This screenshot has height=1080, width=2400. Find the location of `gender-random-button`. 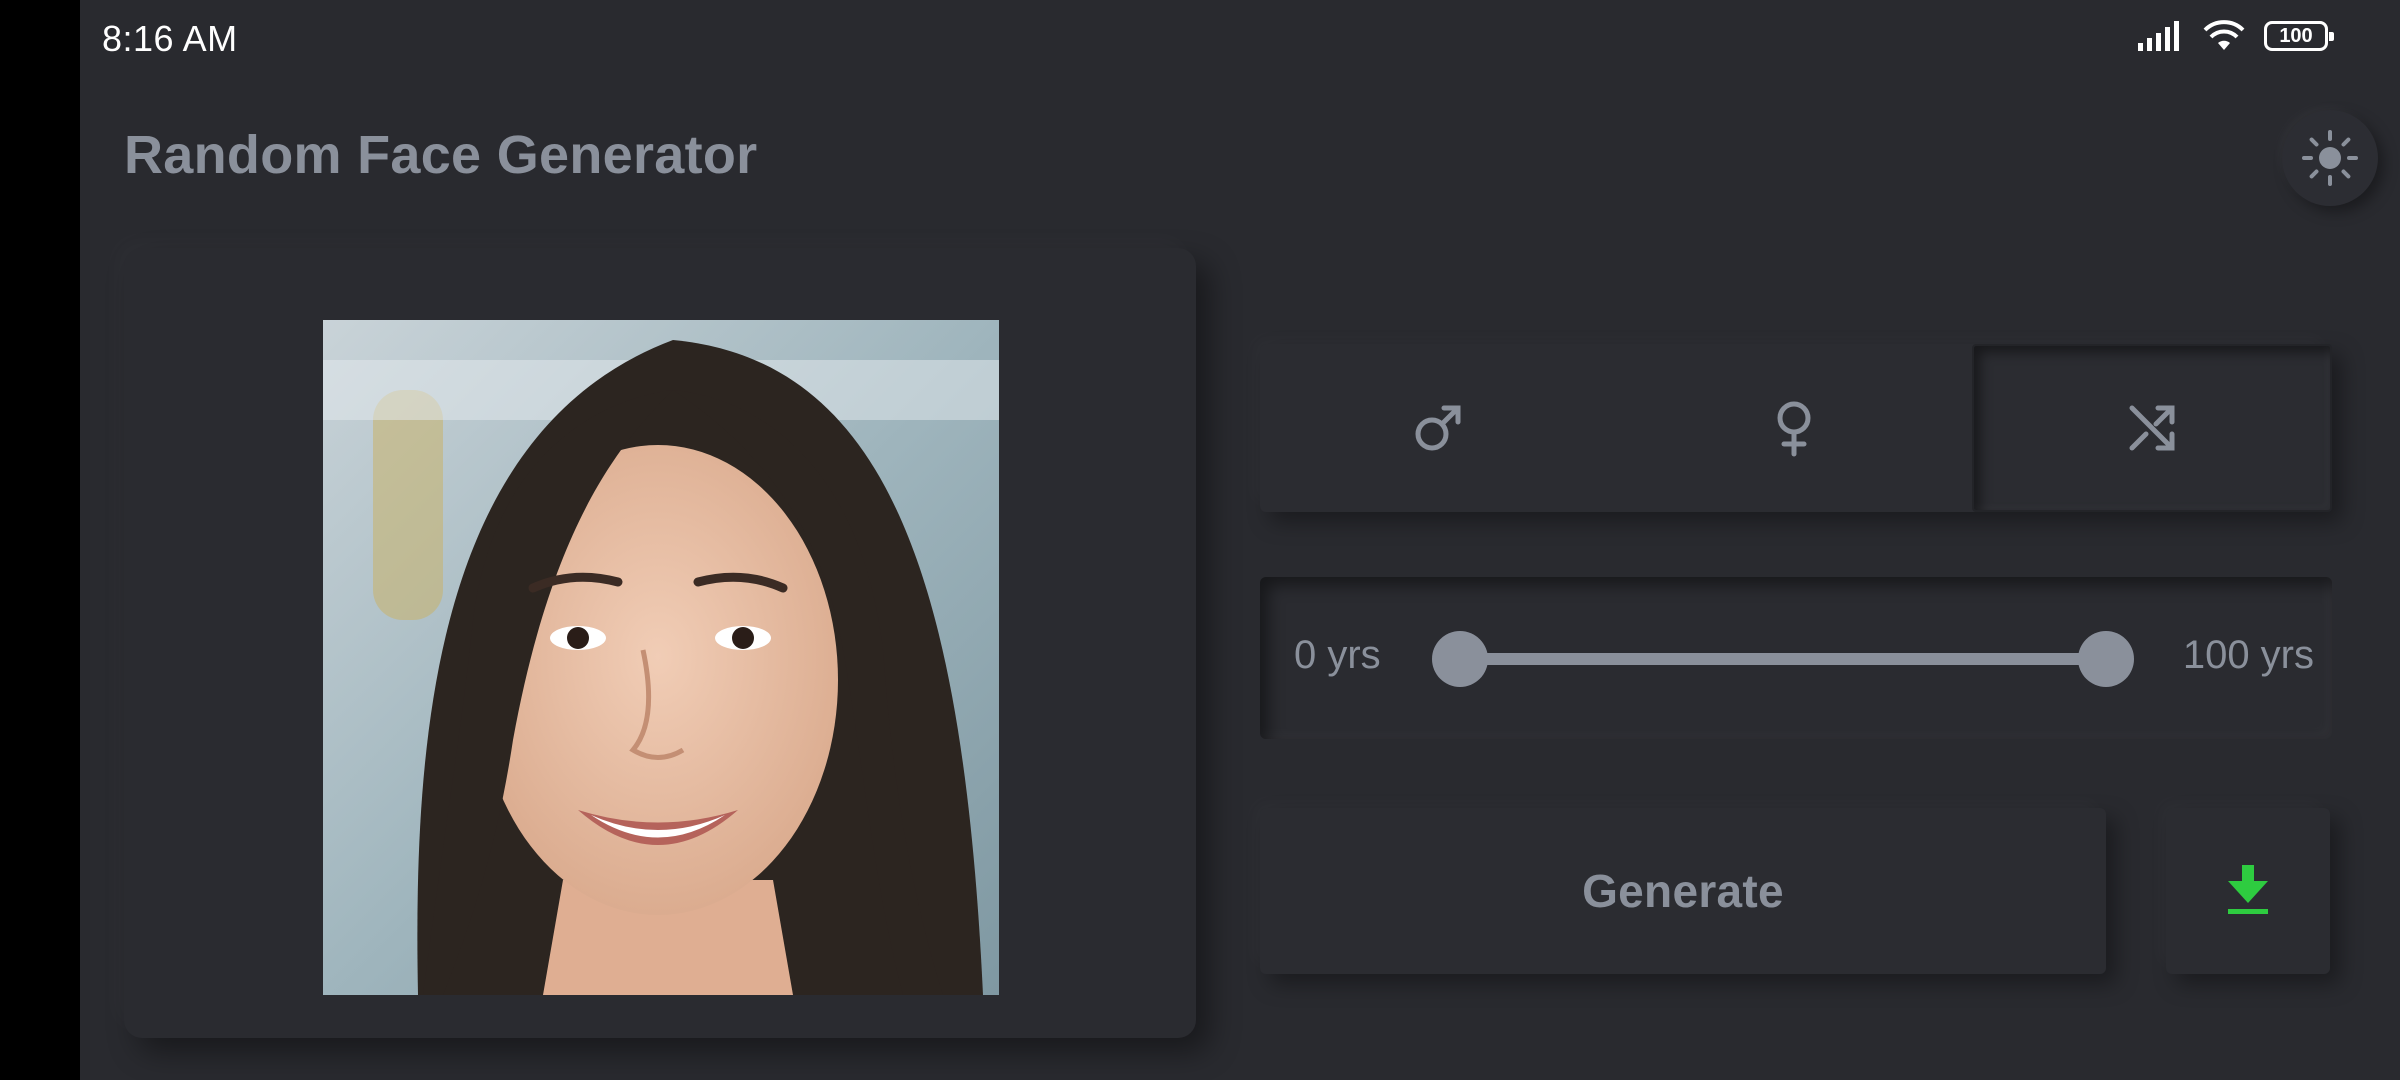

gender-random-button is located at coordinates (2152, 428).